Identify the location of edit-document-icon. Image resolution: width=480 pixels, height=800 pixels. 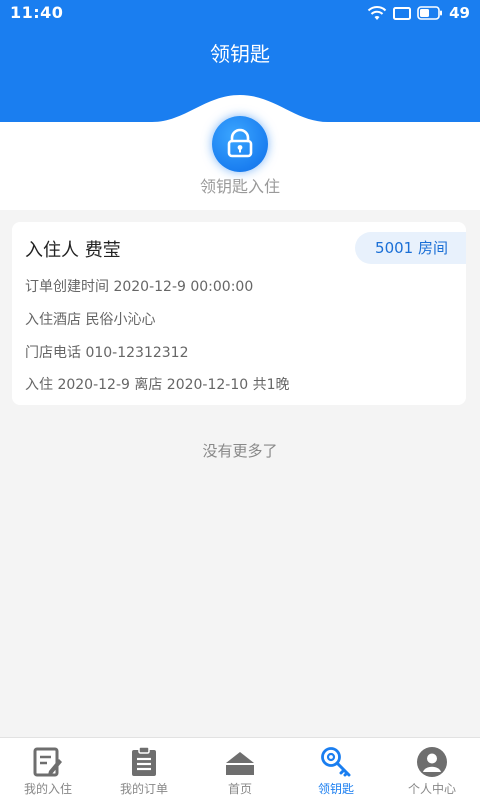
(47, 762).